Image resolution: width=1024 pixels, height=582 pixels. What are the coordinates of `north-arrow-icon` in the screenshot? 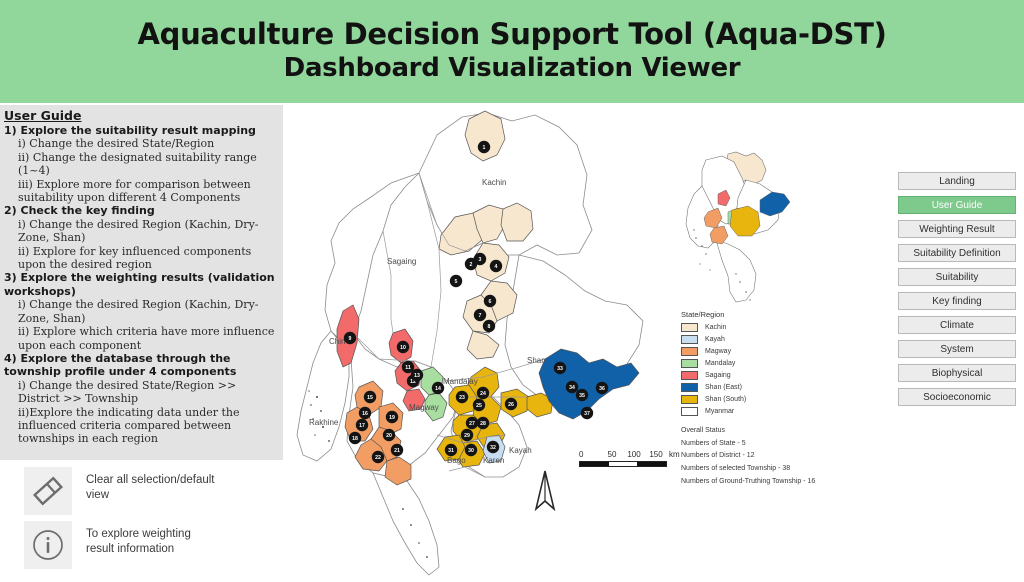 It's located at (545, 491).